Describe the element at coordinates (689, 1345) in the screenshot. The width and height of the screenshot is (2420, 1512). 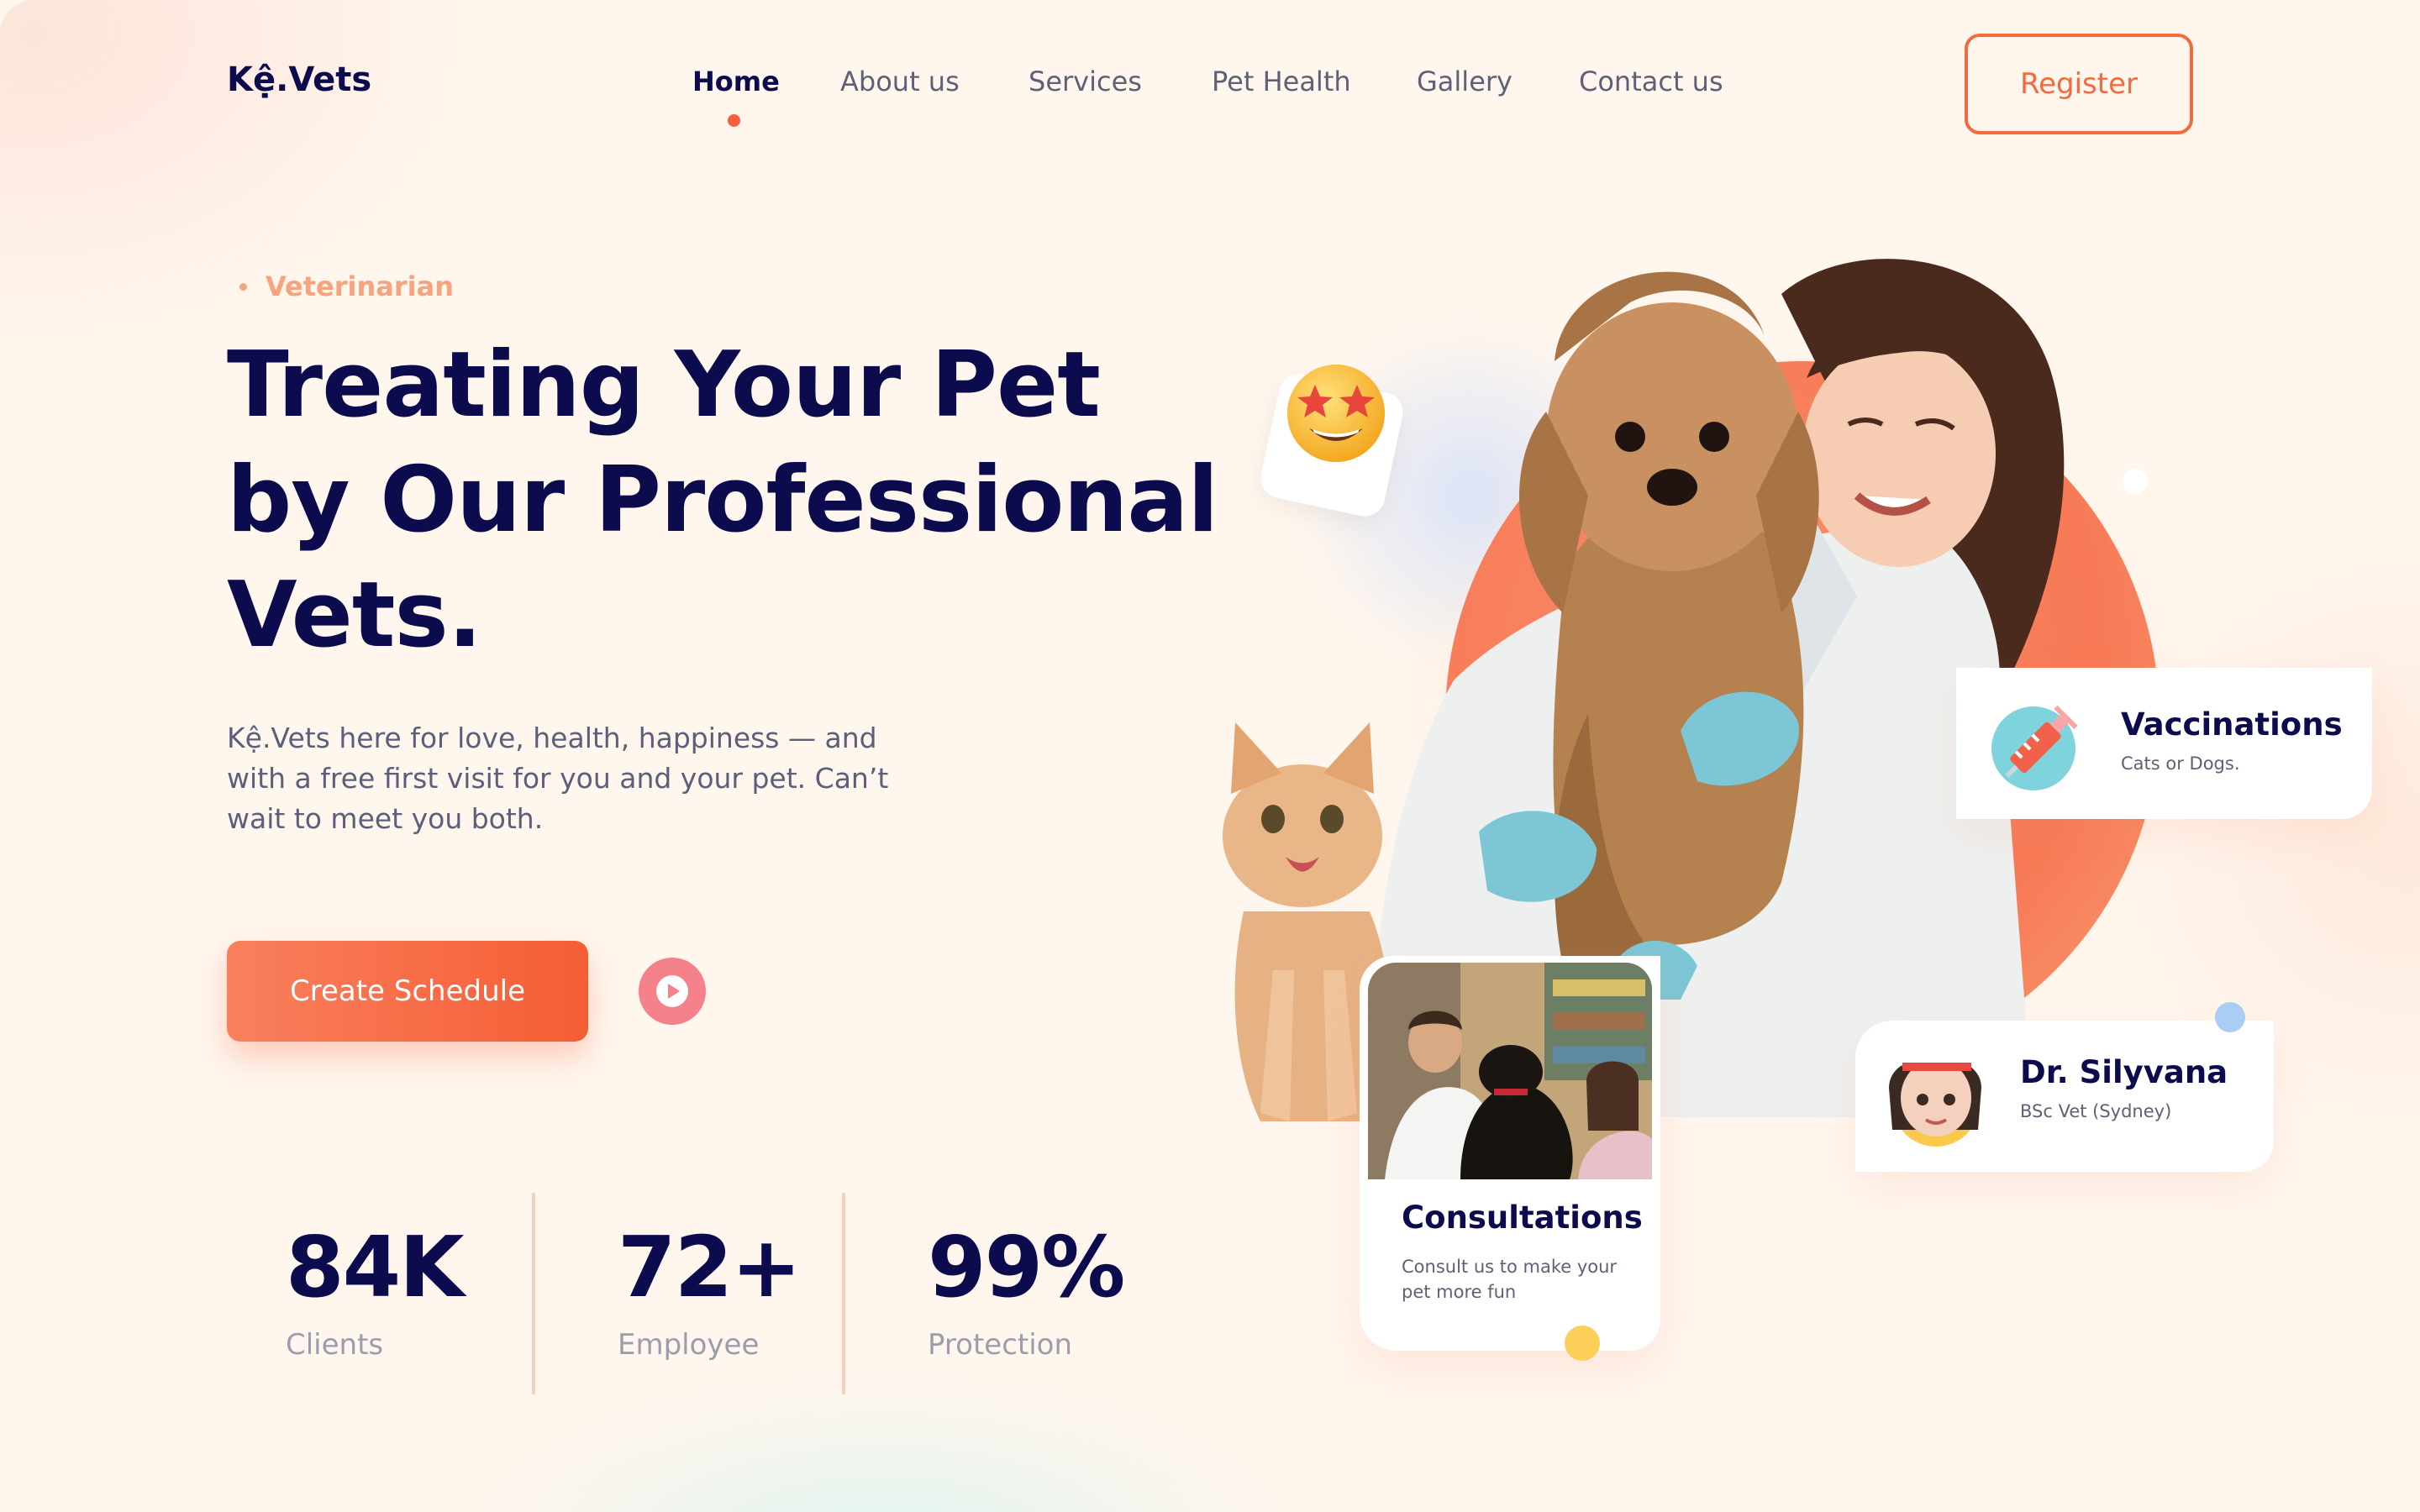
I see `stat-label: Employee` at that location.